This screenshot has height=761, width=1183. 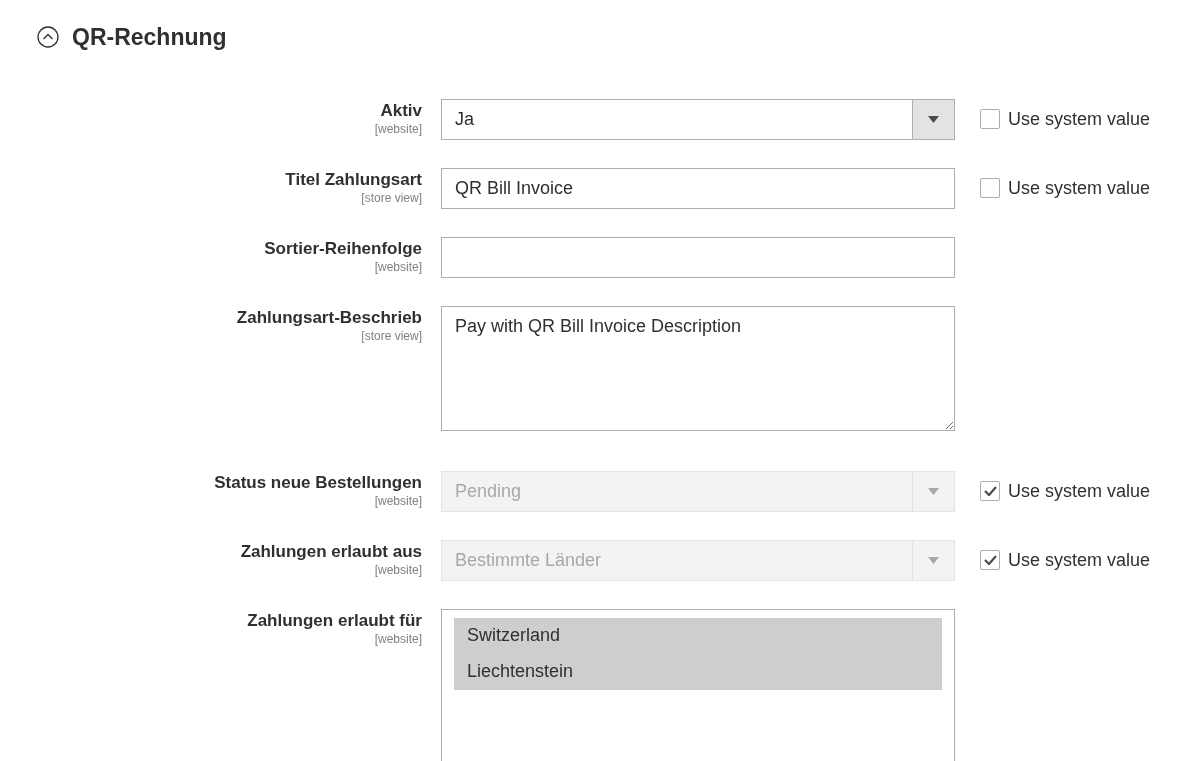 I want to click on section-title: QR-Rechnung, so click(x=149, y=37).